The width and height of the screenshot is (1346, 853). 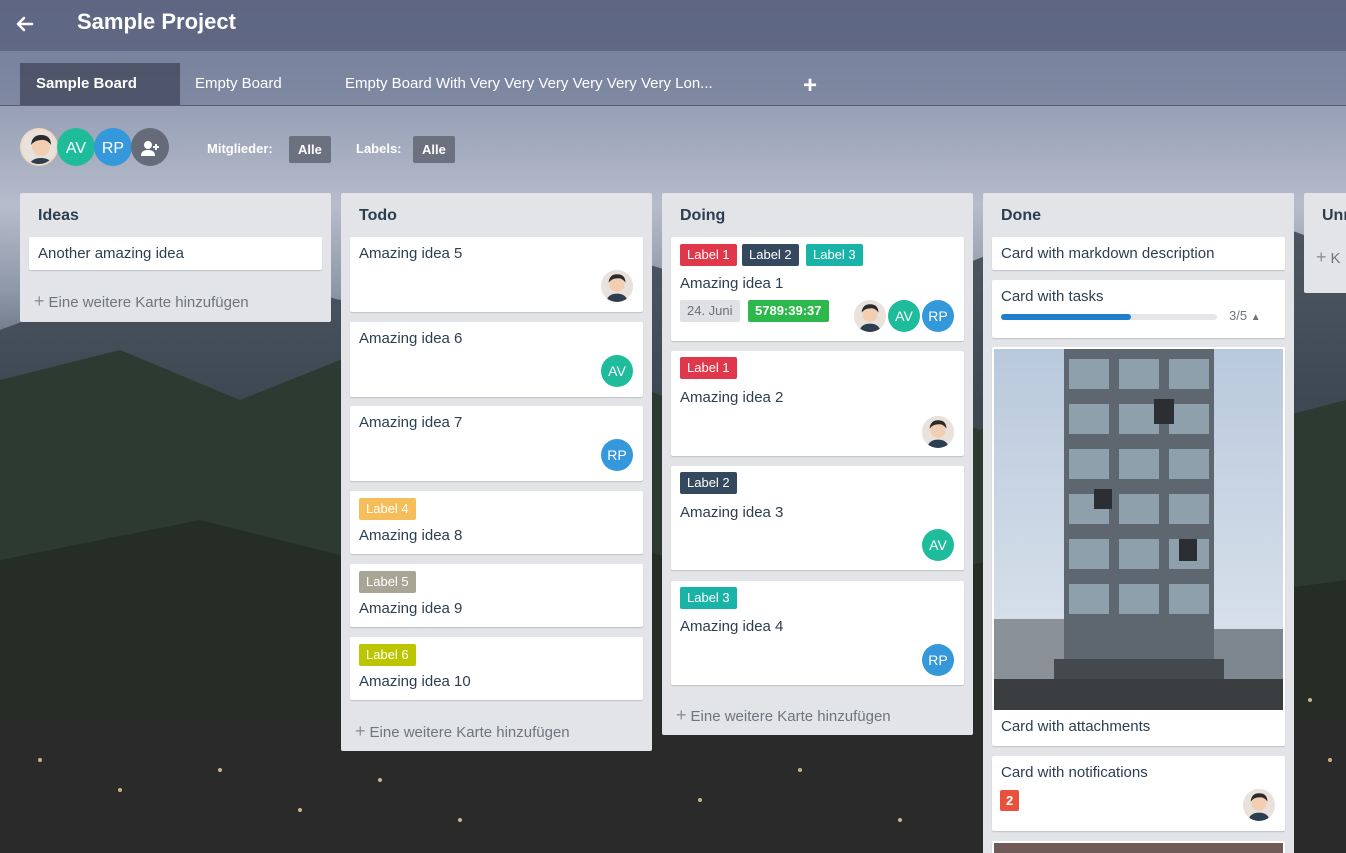 I want to click on labels-filter-label: Labels:, so click(x=379, y=148).